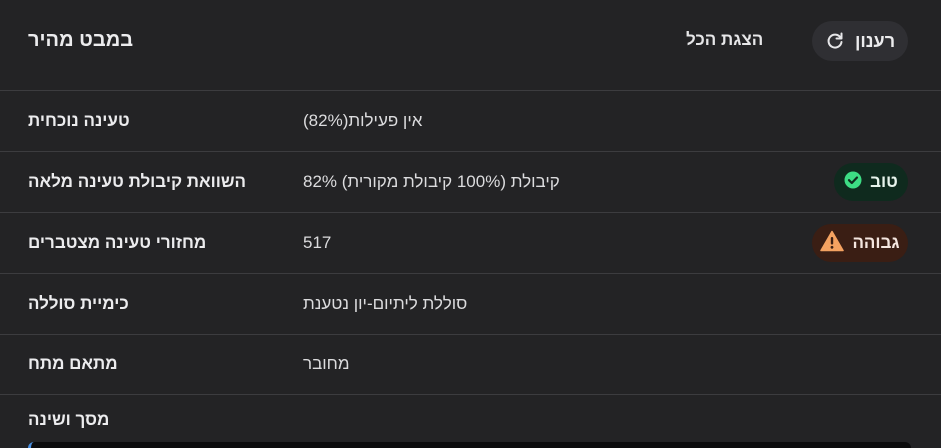 Image resolution: width=941 pixels, height=448 pixels. I want to click on row-label: טעינה נוכחית, so click(79, 120).